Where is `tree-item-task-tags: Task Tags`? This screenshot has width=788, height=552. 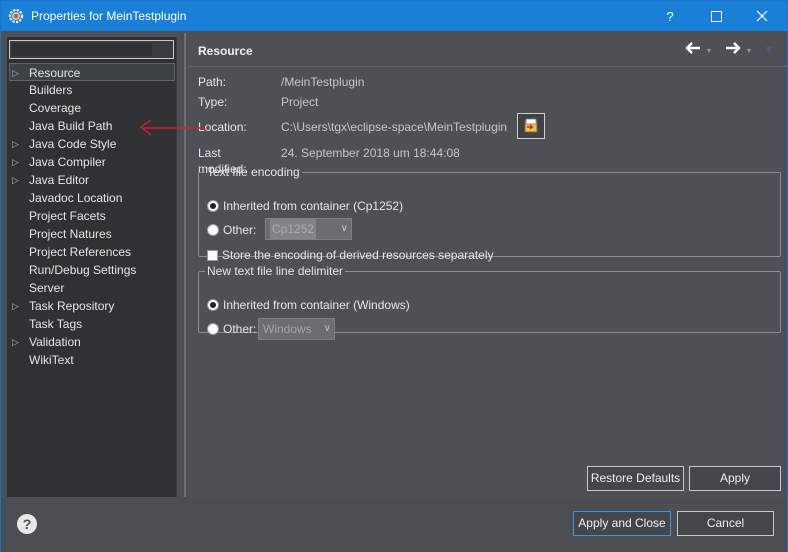
tree-item-task-tags: Task Tags is located at coordinates (92, 324).